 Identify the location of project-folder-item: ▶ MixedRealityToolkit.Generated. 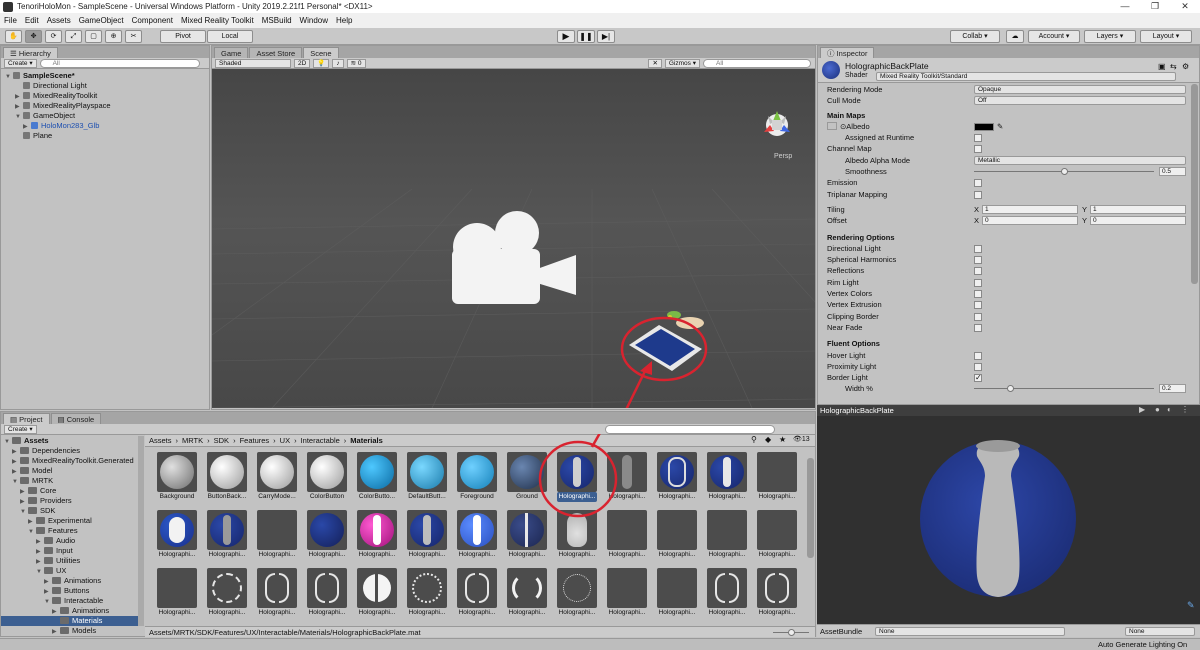
(69, 461).